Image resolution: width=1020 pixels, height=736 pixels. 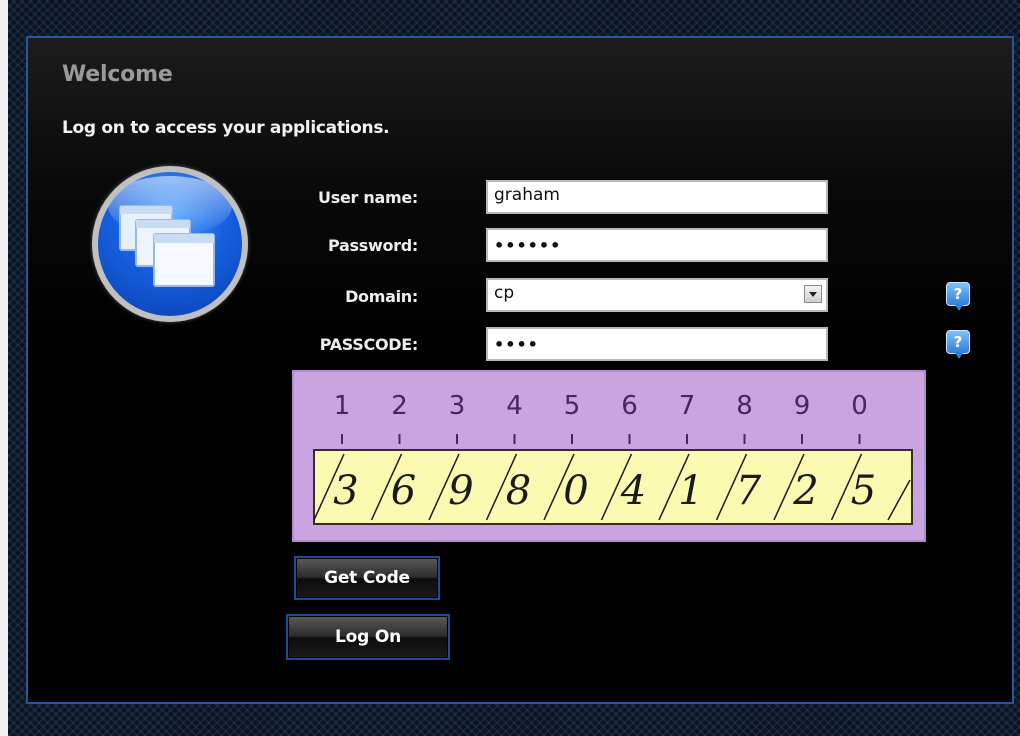 I want to click on window-edge, so click(x=4, y=368).